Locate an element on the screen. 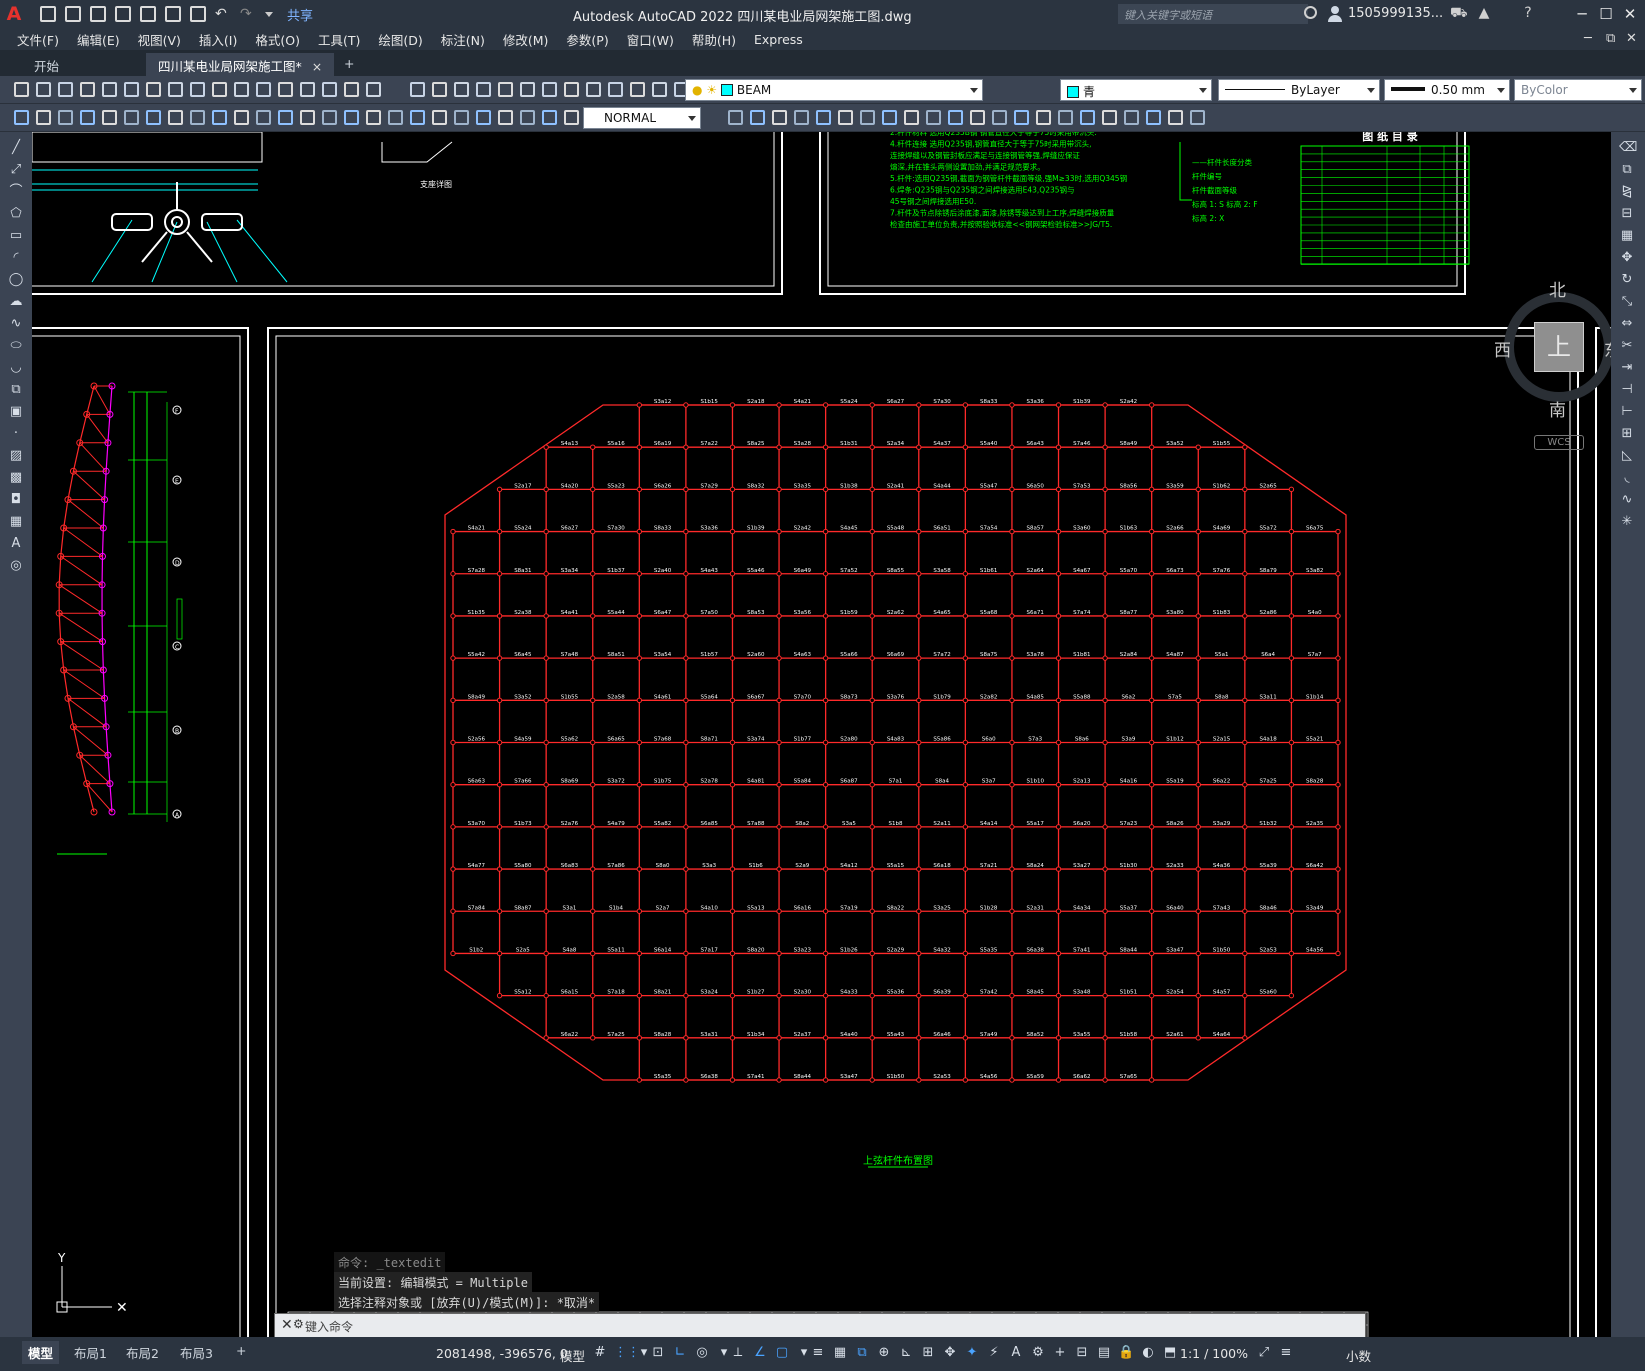  pan-icon is located at coordinates (285, 89).